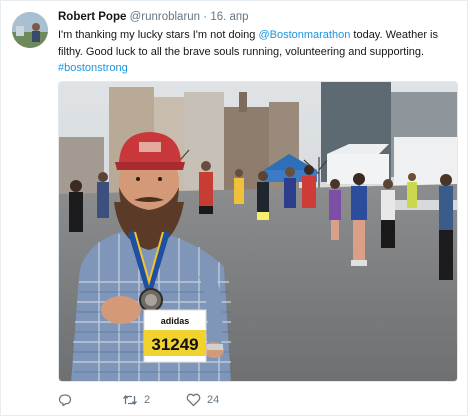 Image resolution: width=468 pixels, height=416 pixels. I want to click on reply-icon, so click(65, 400).